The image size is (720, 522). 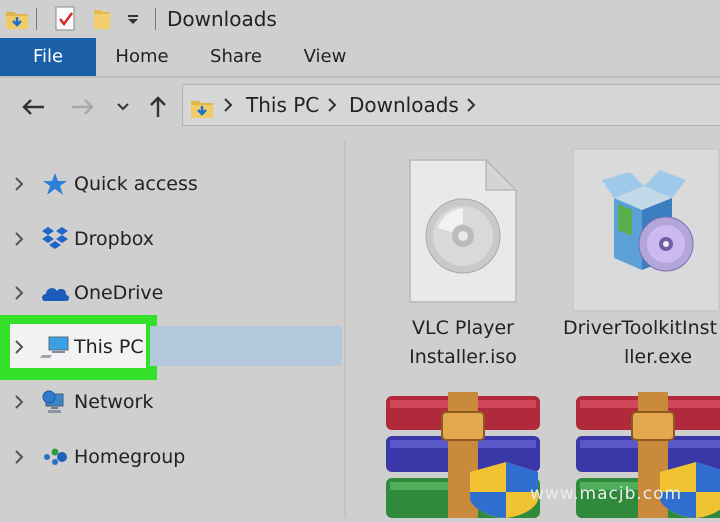 What do you see at coordinates (109, 347) in the screenshot?
I see `sidebar-item-label: This PC` at bounding box center [109, 347].